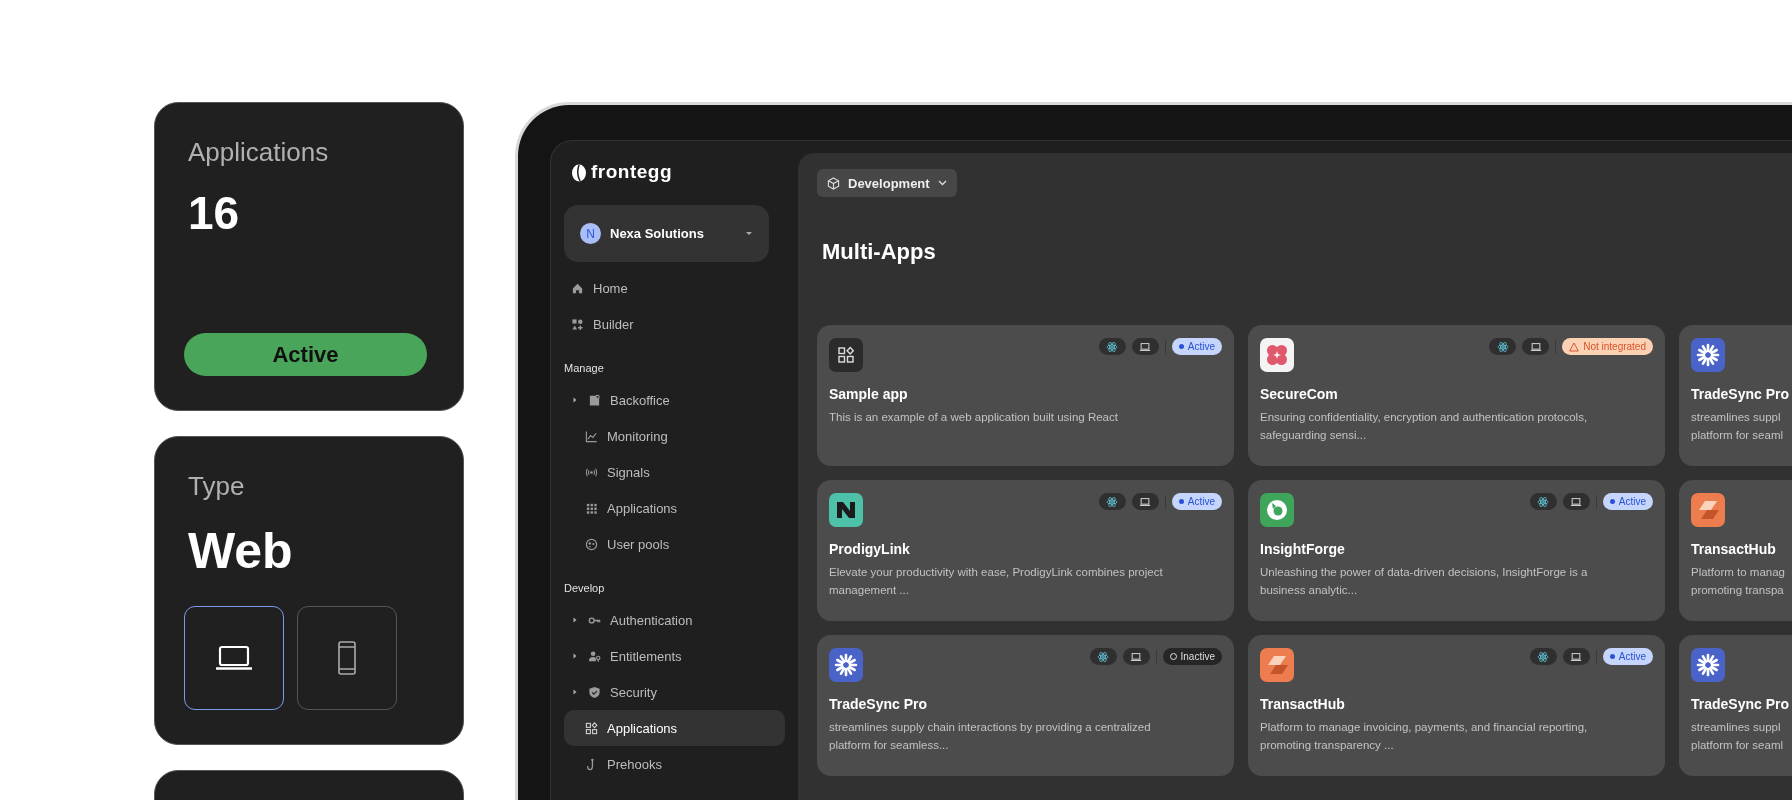 Image resolution: width=1792 pixels, height=800 pixels. Describe the element at coordinates (833, 183) in the screenshot. I see `cube-icon` at that location.